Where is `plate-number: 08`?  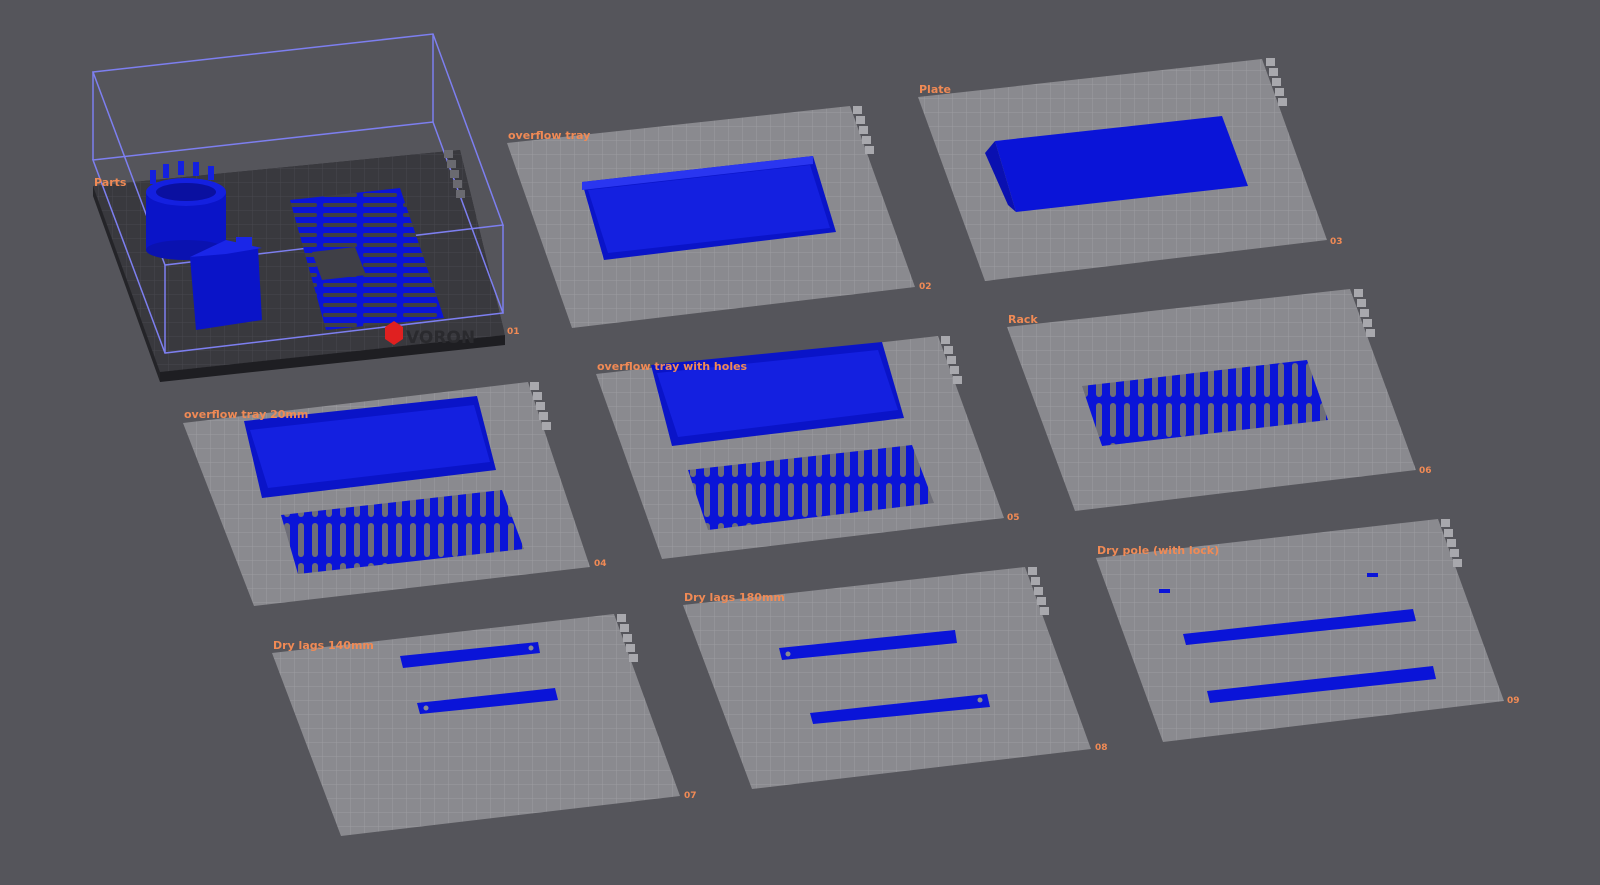 plate-number: 08 is located at coordinates (1101, 748).